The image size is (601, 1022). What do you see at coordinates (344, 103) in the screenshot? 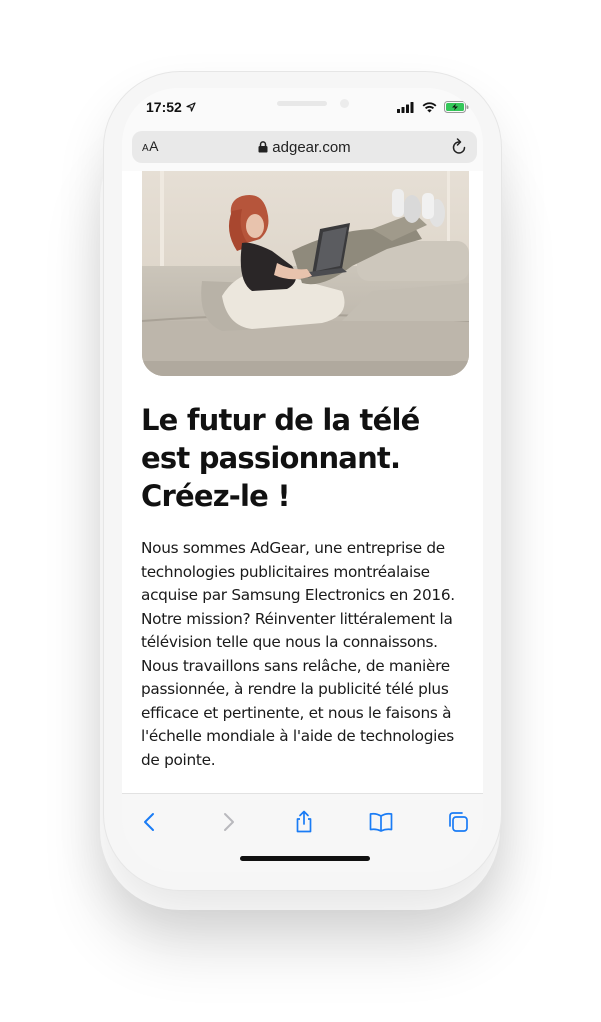
I see `front-camera` at bounding box center [344, 103].